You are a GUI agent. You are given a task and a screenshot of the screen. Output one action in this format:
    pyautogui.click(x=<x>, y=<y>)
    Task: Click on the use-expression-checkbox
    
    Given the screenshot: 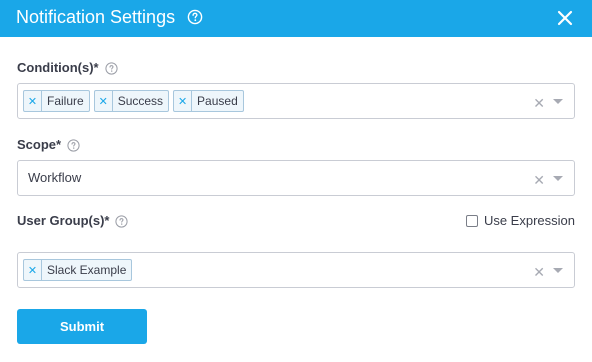 What is the action you would take?
    pyautogui.click(x=471, y=220)
    